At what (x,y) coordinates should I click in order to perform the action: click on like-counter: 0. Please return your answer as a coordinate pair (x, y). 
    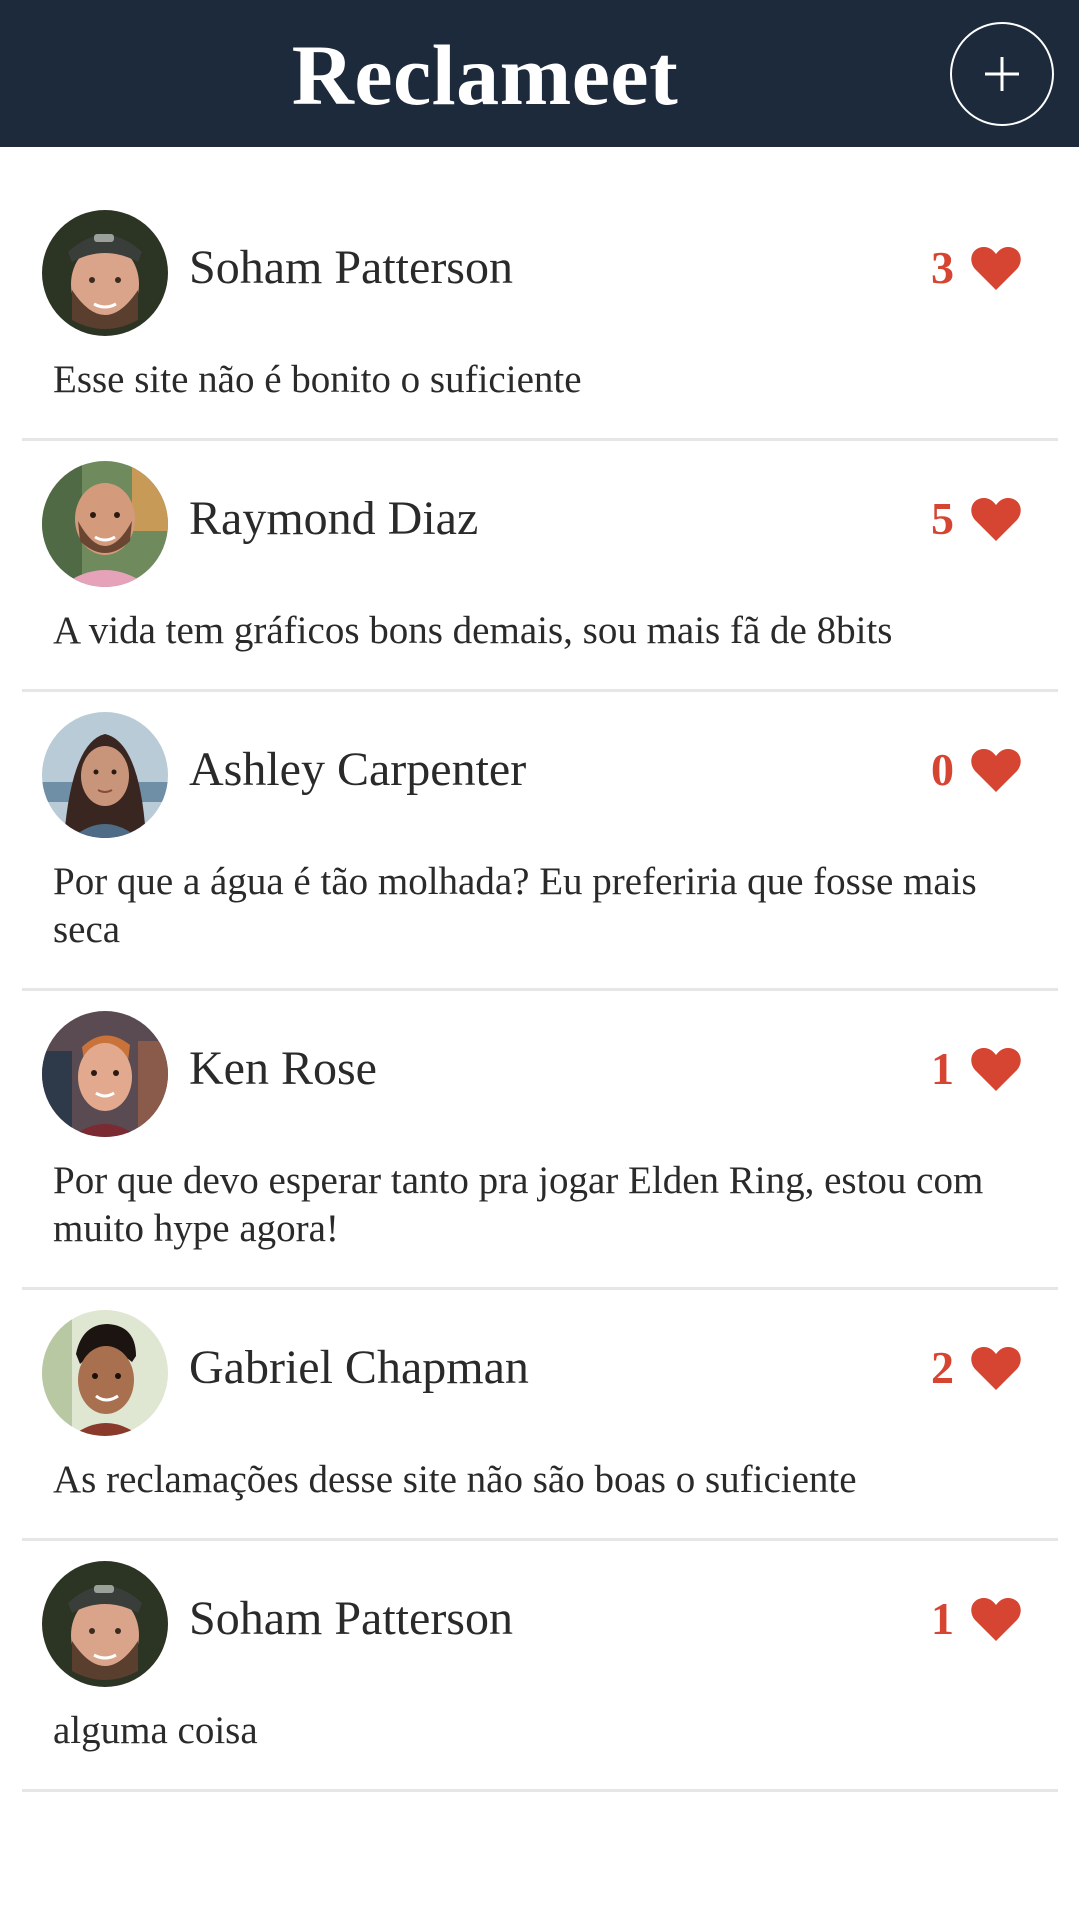
    Looking at the image, I should click on (976, 770).